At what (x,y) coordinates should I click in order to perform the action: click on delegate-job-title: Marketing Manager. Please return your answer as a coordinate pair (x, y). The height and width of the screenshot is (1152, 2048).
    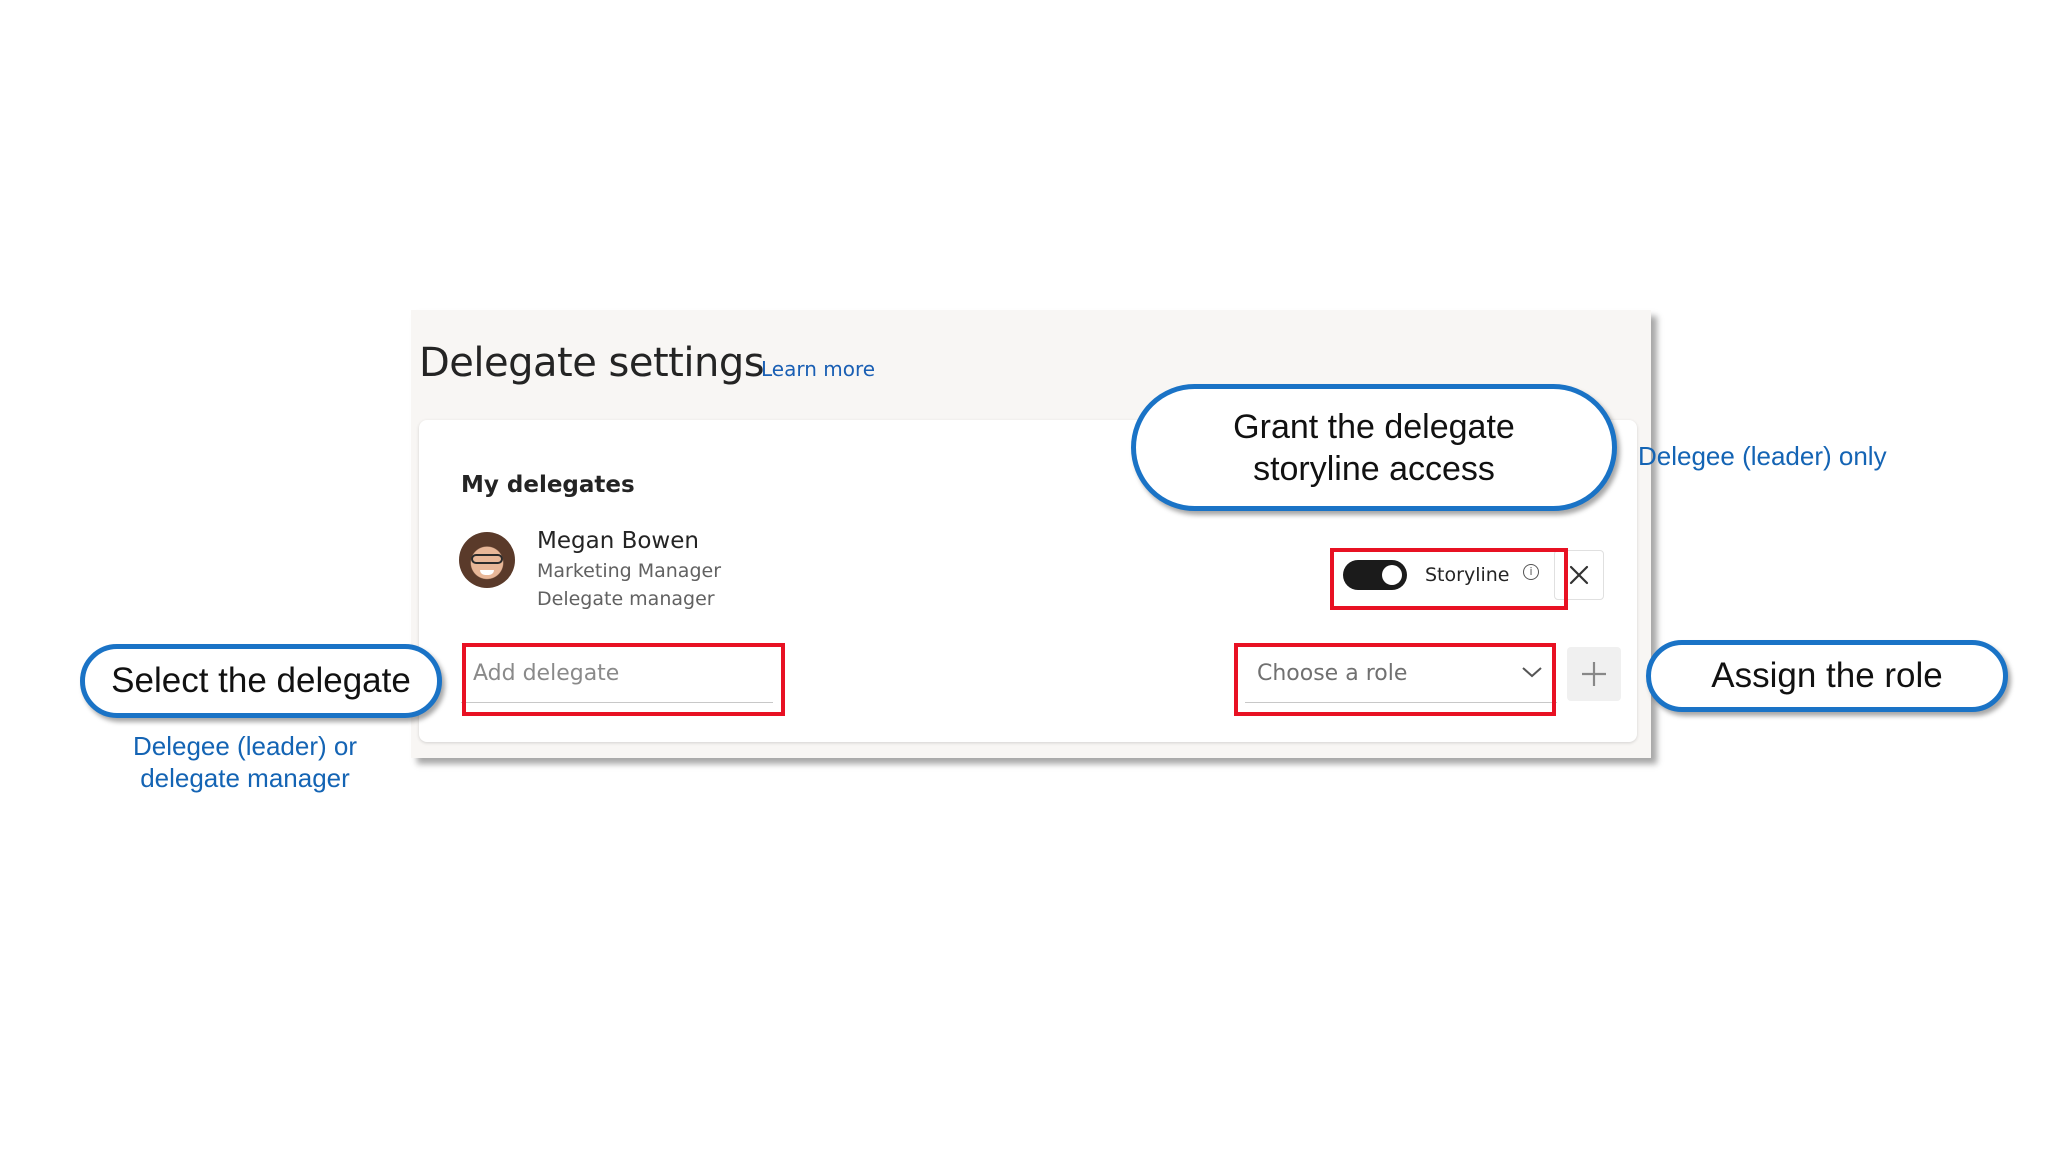
    Looking at the image, I should click on (629, 571).